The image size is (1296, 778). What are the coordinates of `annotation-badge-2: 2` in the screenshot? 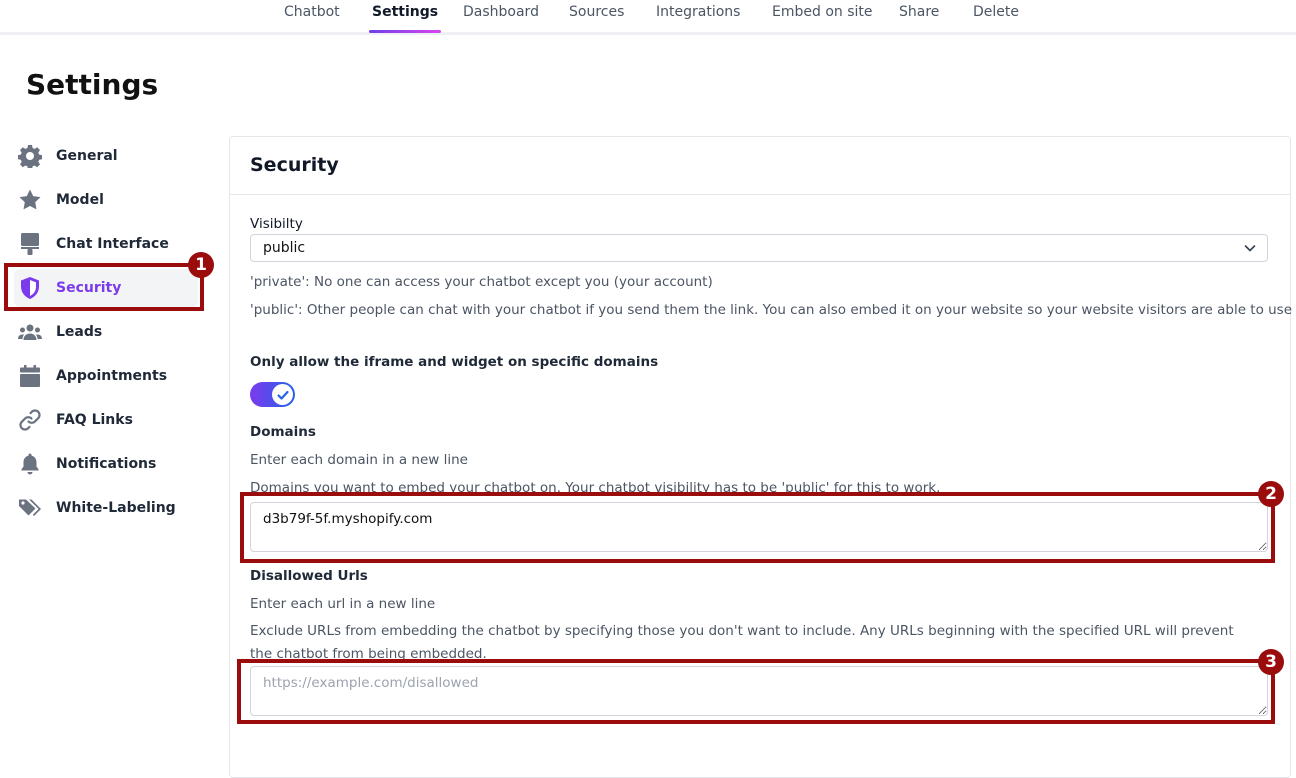 It's located at (1271, 494).